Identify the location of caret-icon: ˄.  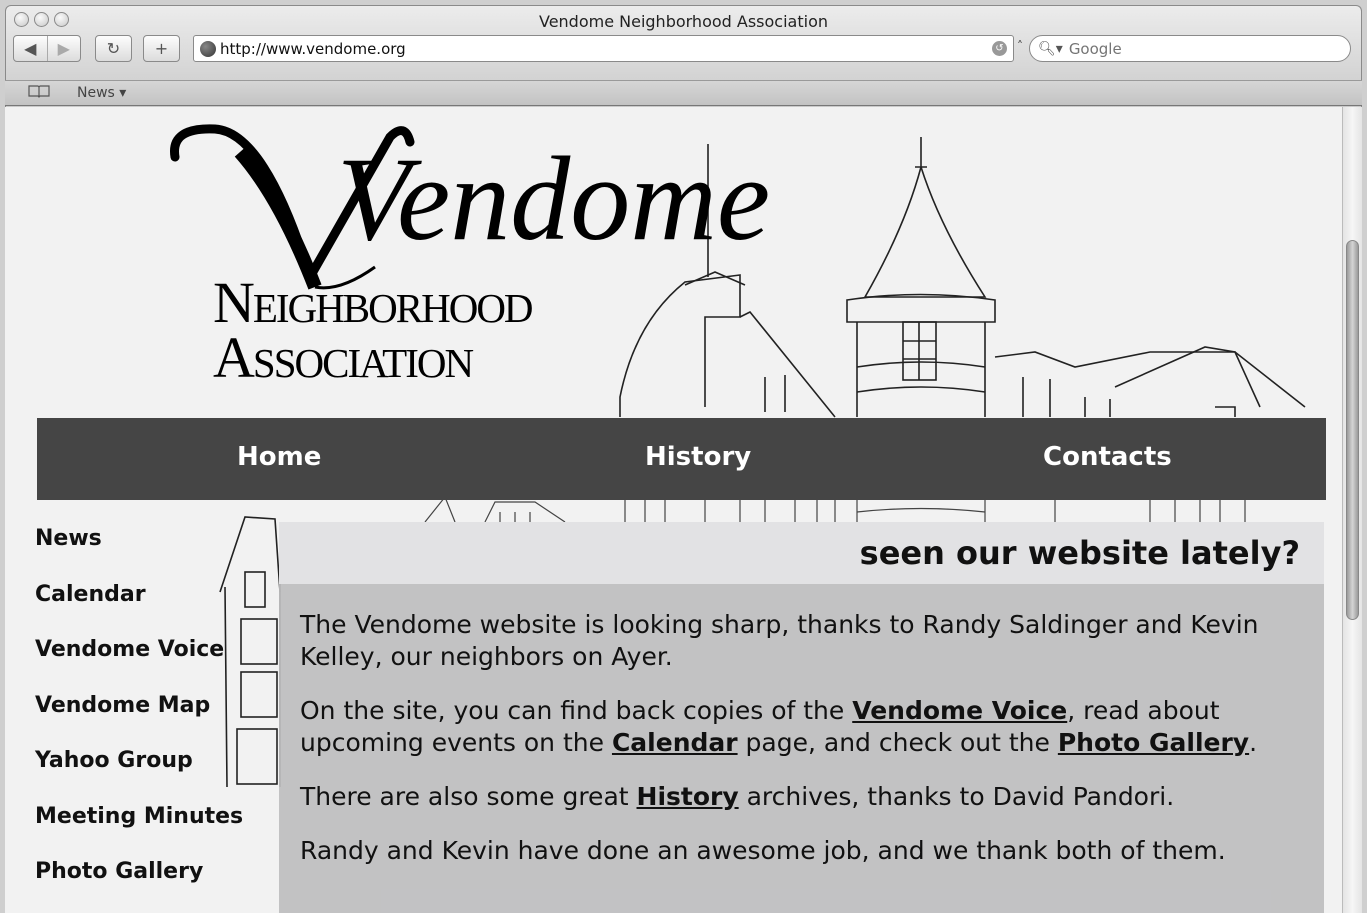
(1020, 46).